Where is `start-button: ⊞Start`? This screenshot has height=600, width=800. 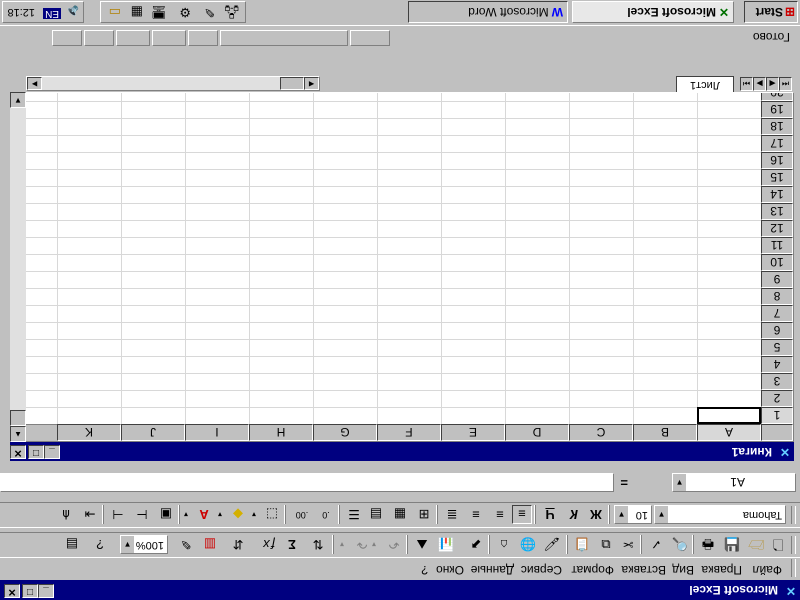 start-button: ⊞Start is located at coordinates (771, 12).